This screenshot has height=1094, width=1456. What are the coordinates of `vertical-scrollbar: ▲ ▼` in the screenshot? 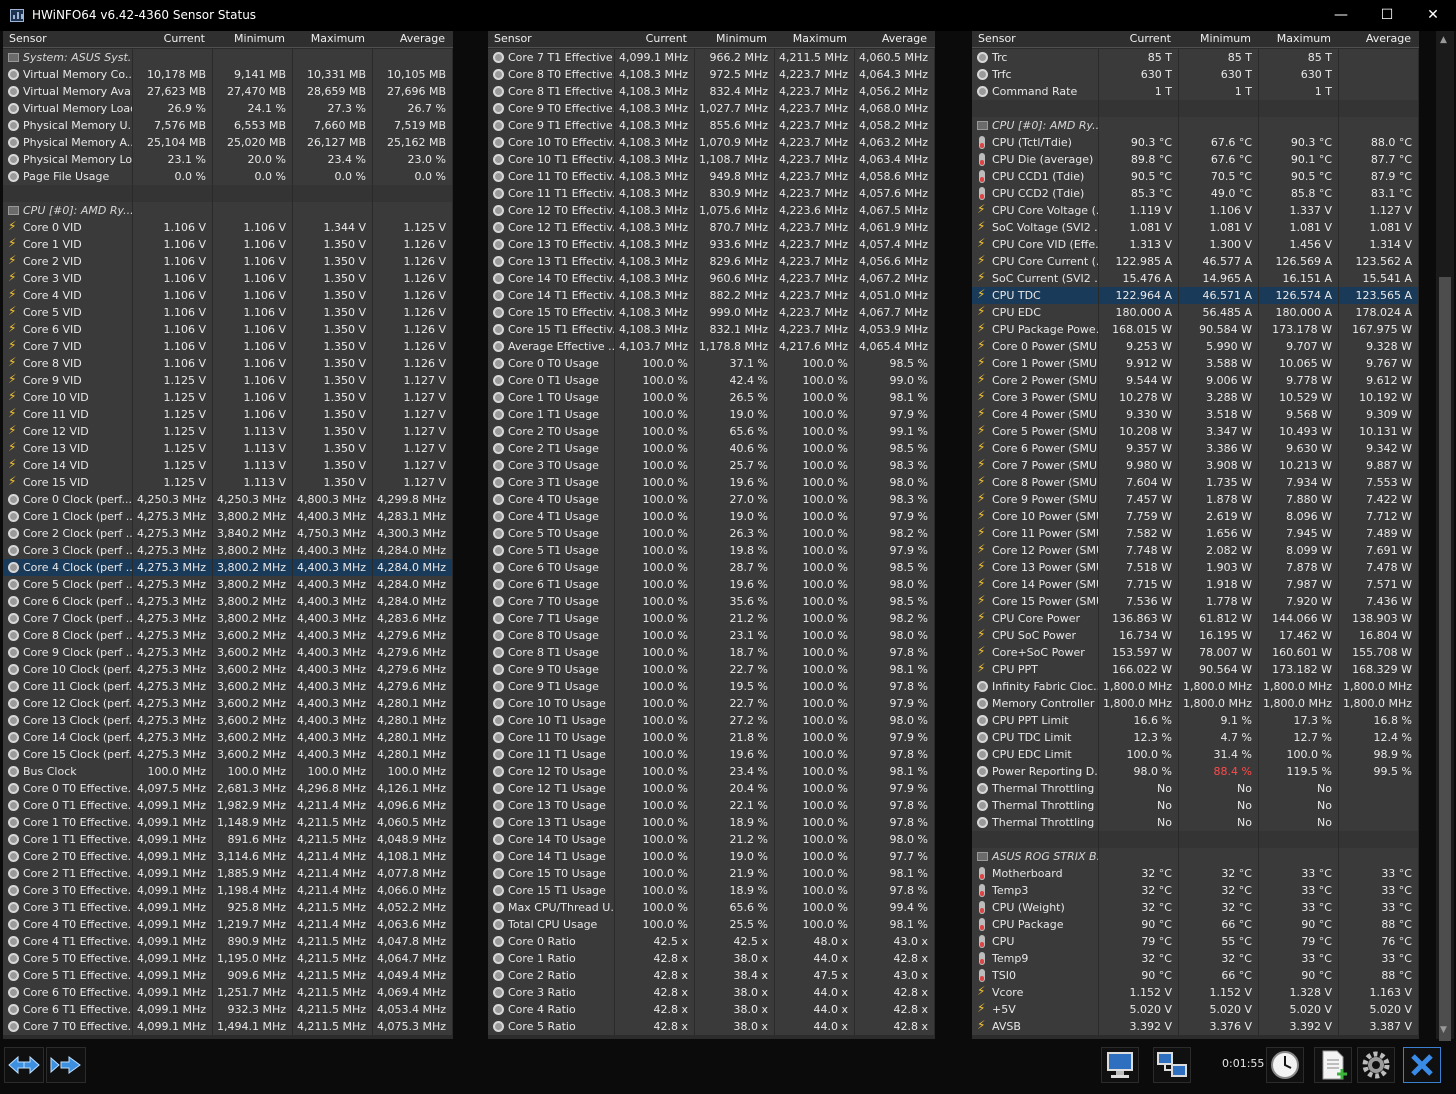 It's located at (1445, 544).